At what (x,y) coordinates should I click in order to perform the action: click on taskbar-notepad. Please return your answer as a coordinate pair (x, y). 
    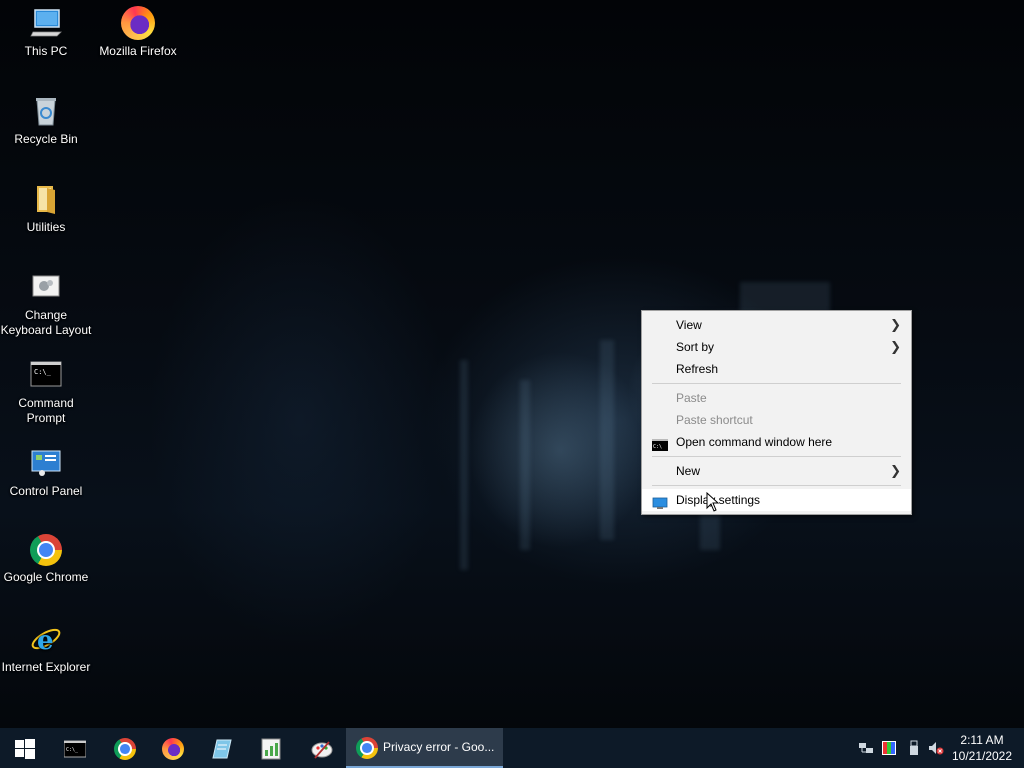
    Looking at the image, I should click on (221, 748).